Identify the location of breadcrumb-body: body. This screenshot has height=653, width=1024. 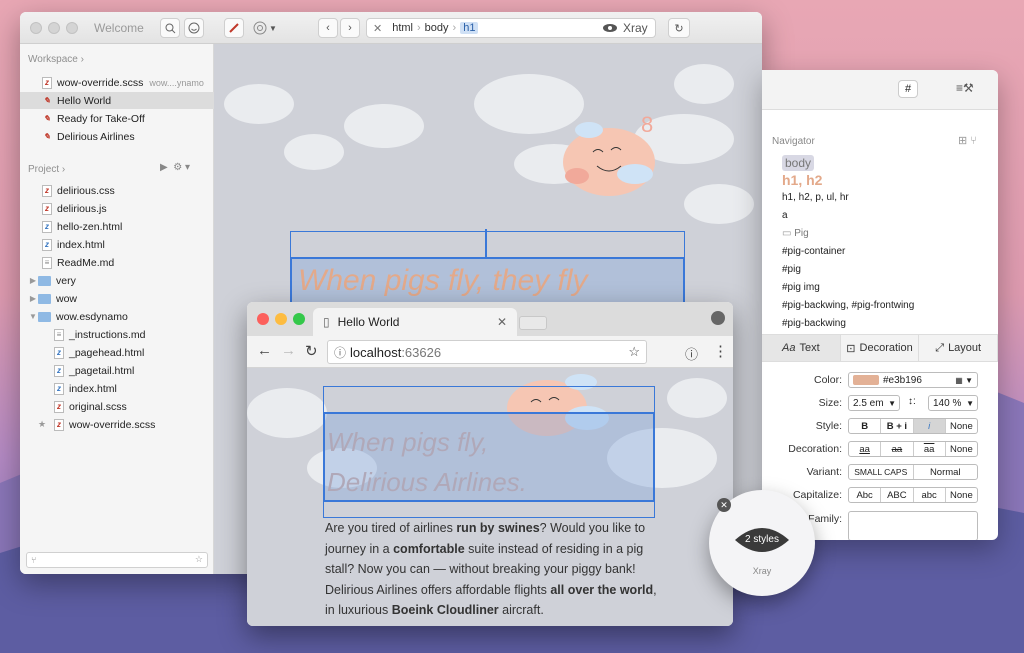
(437, 28).